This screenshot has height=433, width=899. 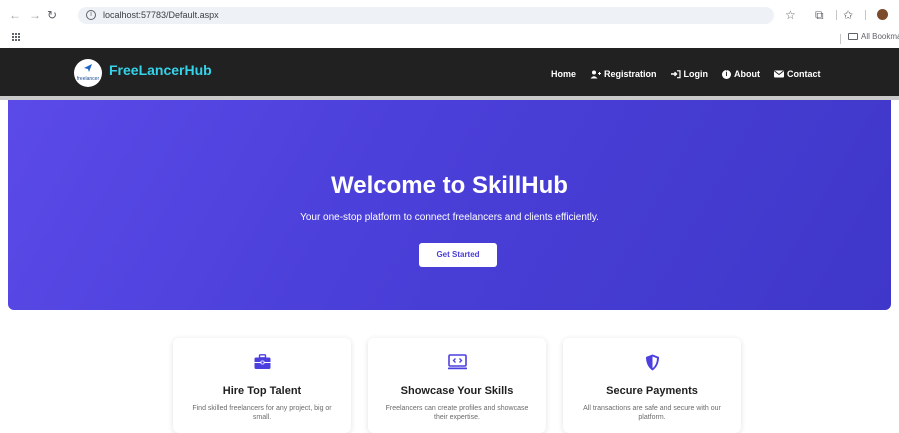 I want to click on nav-about-label: About, so click(x=747, y=74).